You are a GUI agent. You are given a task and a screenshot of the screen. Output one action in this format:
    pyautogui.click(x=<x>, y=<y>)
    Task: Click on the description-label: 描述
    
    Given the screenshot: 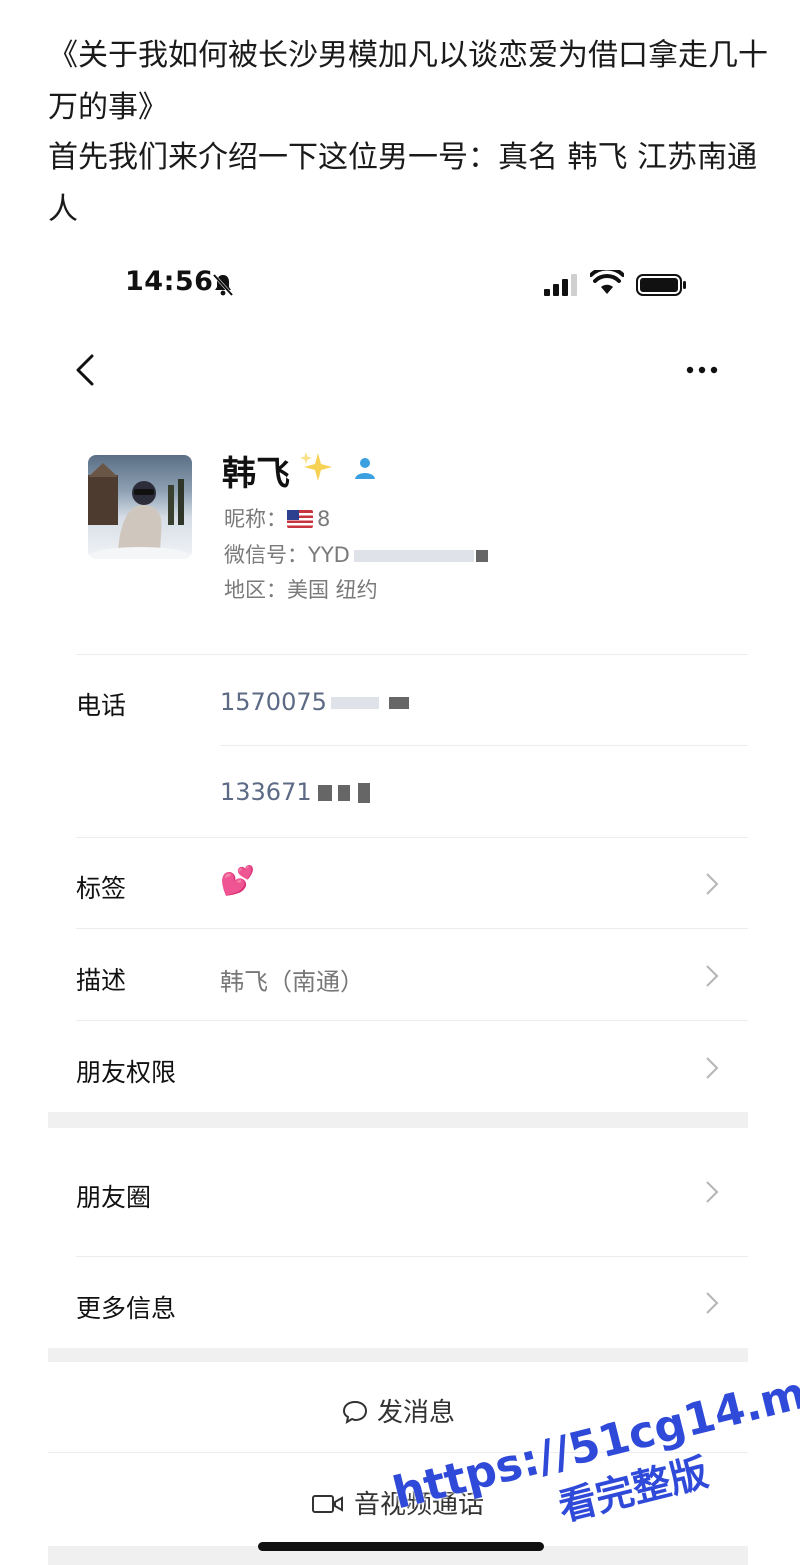 What is the action you would take?
    pyautogui.click(x=101, y=980)
    